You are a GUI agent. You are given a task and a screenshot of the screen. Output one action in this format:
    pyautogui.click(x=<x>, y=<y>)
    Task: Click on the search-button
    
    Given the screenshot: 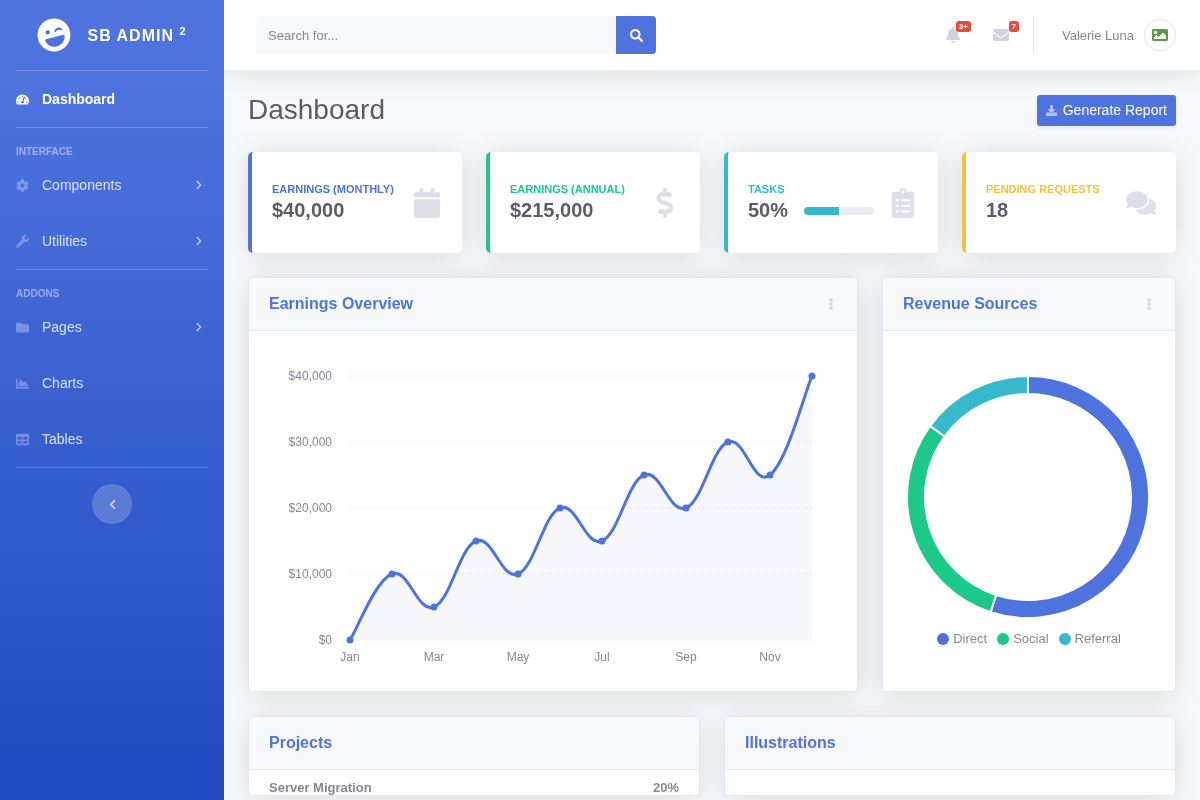 What is the action you would take?
    pyautogui.click(x=636, y=35)
    